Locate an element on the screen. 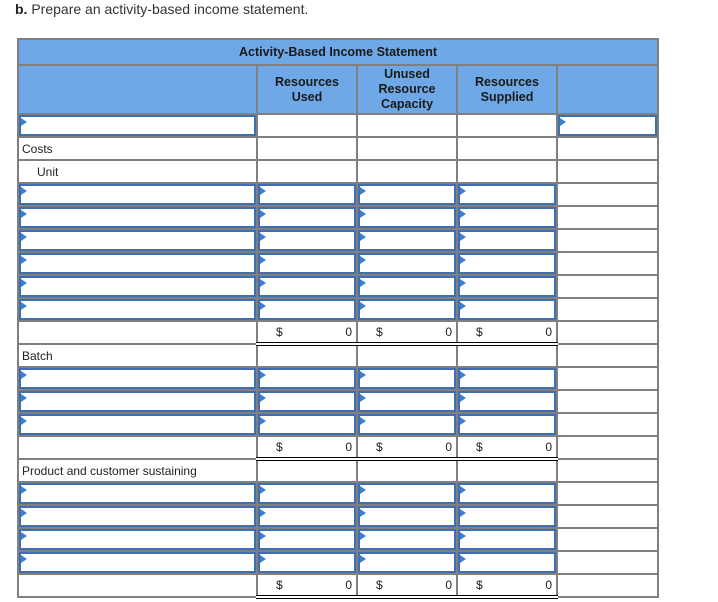  top-right-input is located at coordinates (608, 125).